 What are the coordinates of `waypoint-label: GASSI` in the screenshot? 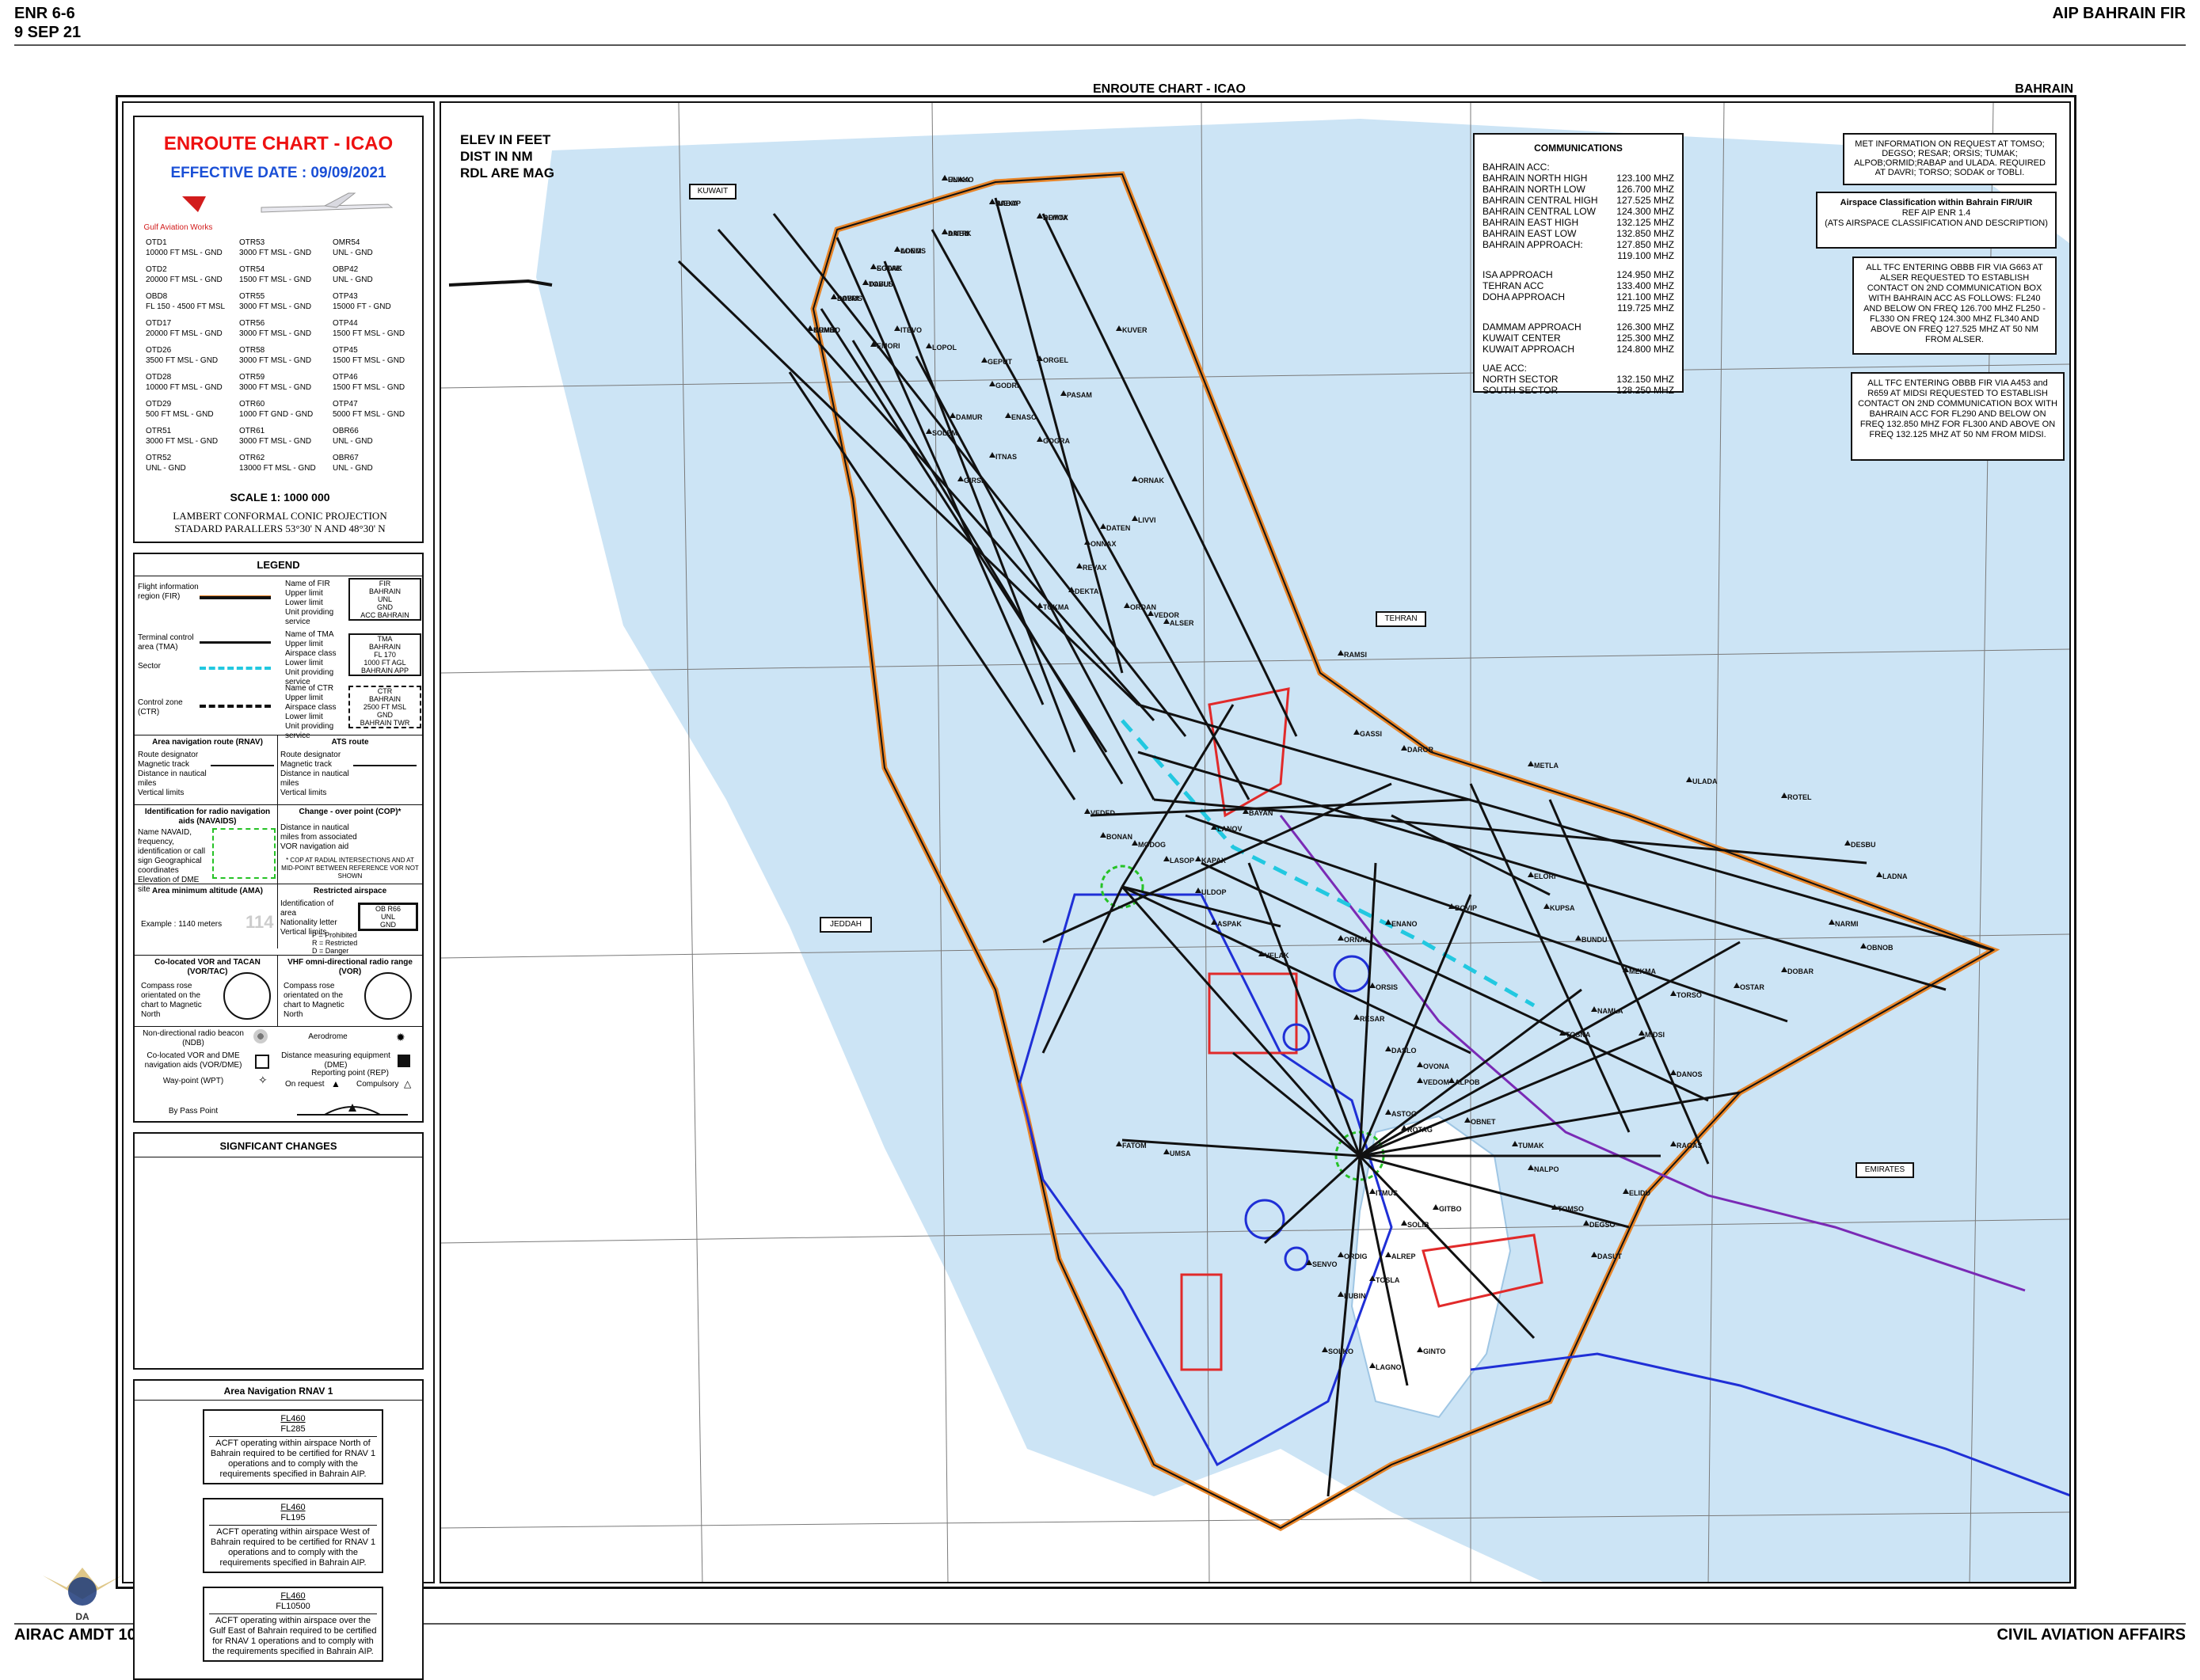 It's located at (1371, 734).